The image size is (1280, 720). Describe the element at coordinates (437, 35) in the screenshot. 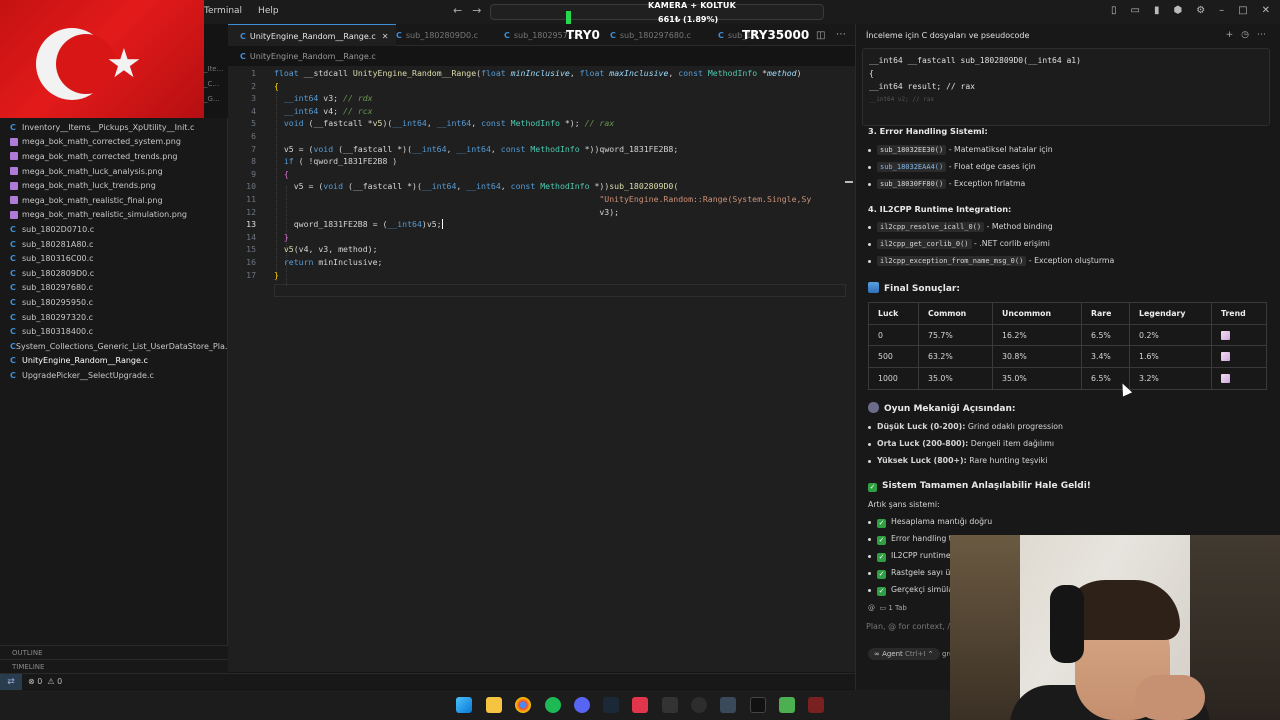

I see `tab-sub-1802809d0: Csub_1802809D0.c` at that location.